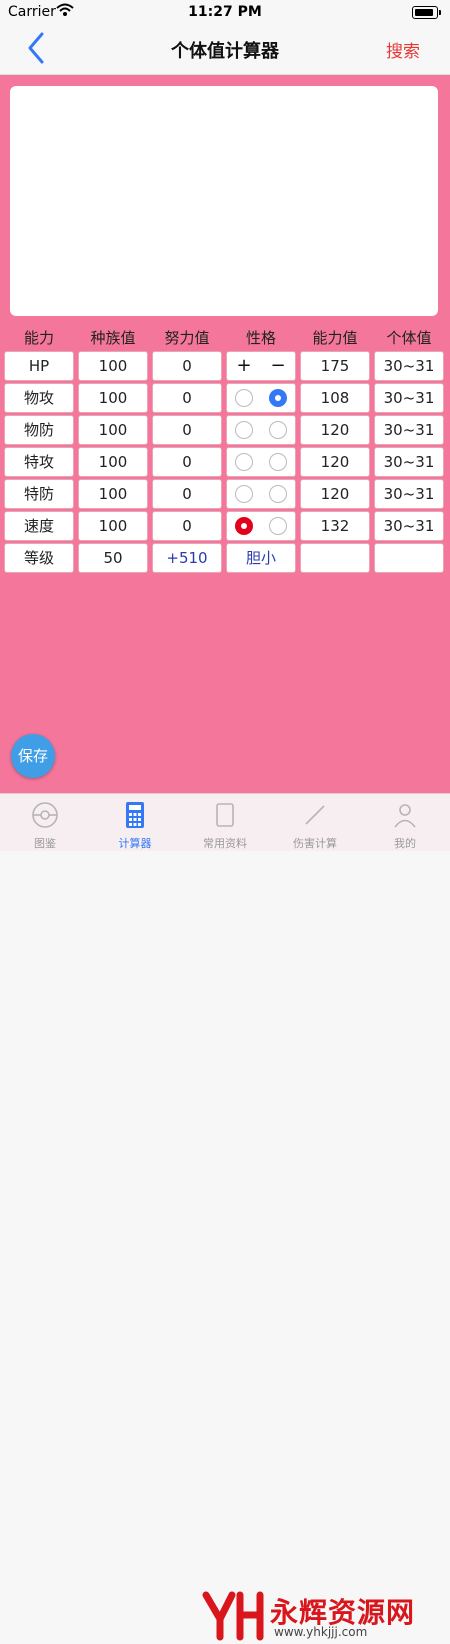  I want to click on stat-value-hp: 175, so click(335, 366).